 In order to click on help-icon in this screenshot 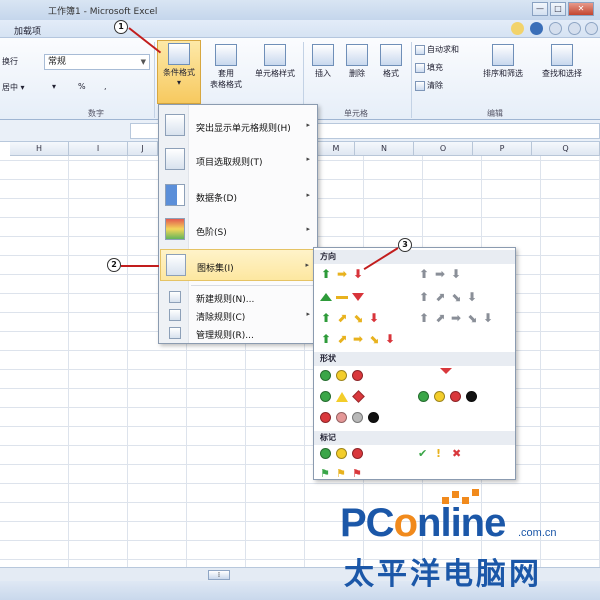, I will do `click(536, 28)`.